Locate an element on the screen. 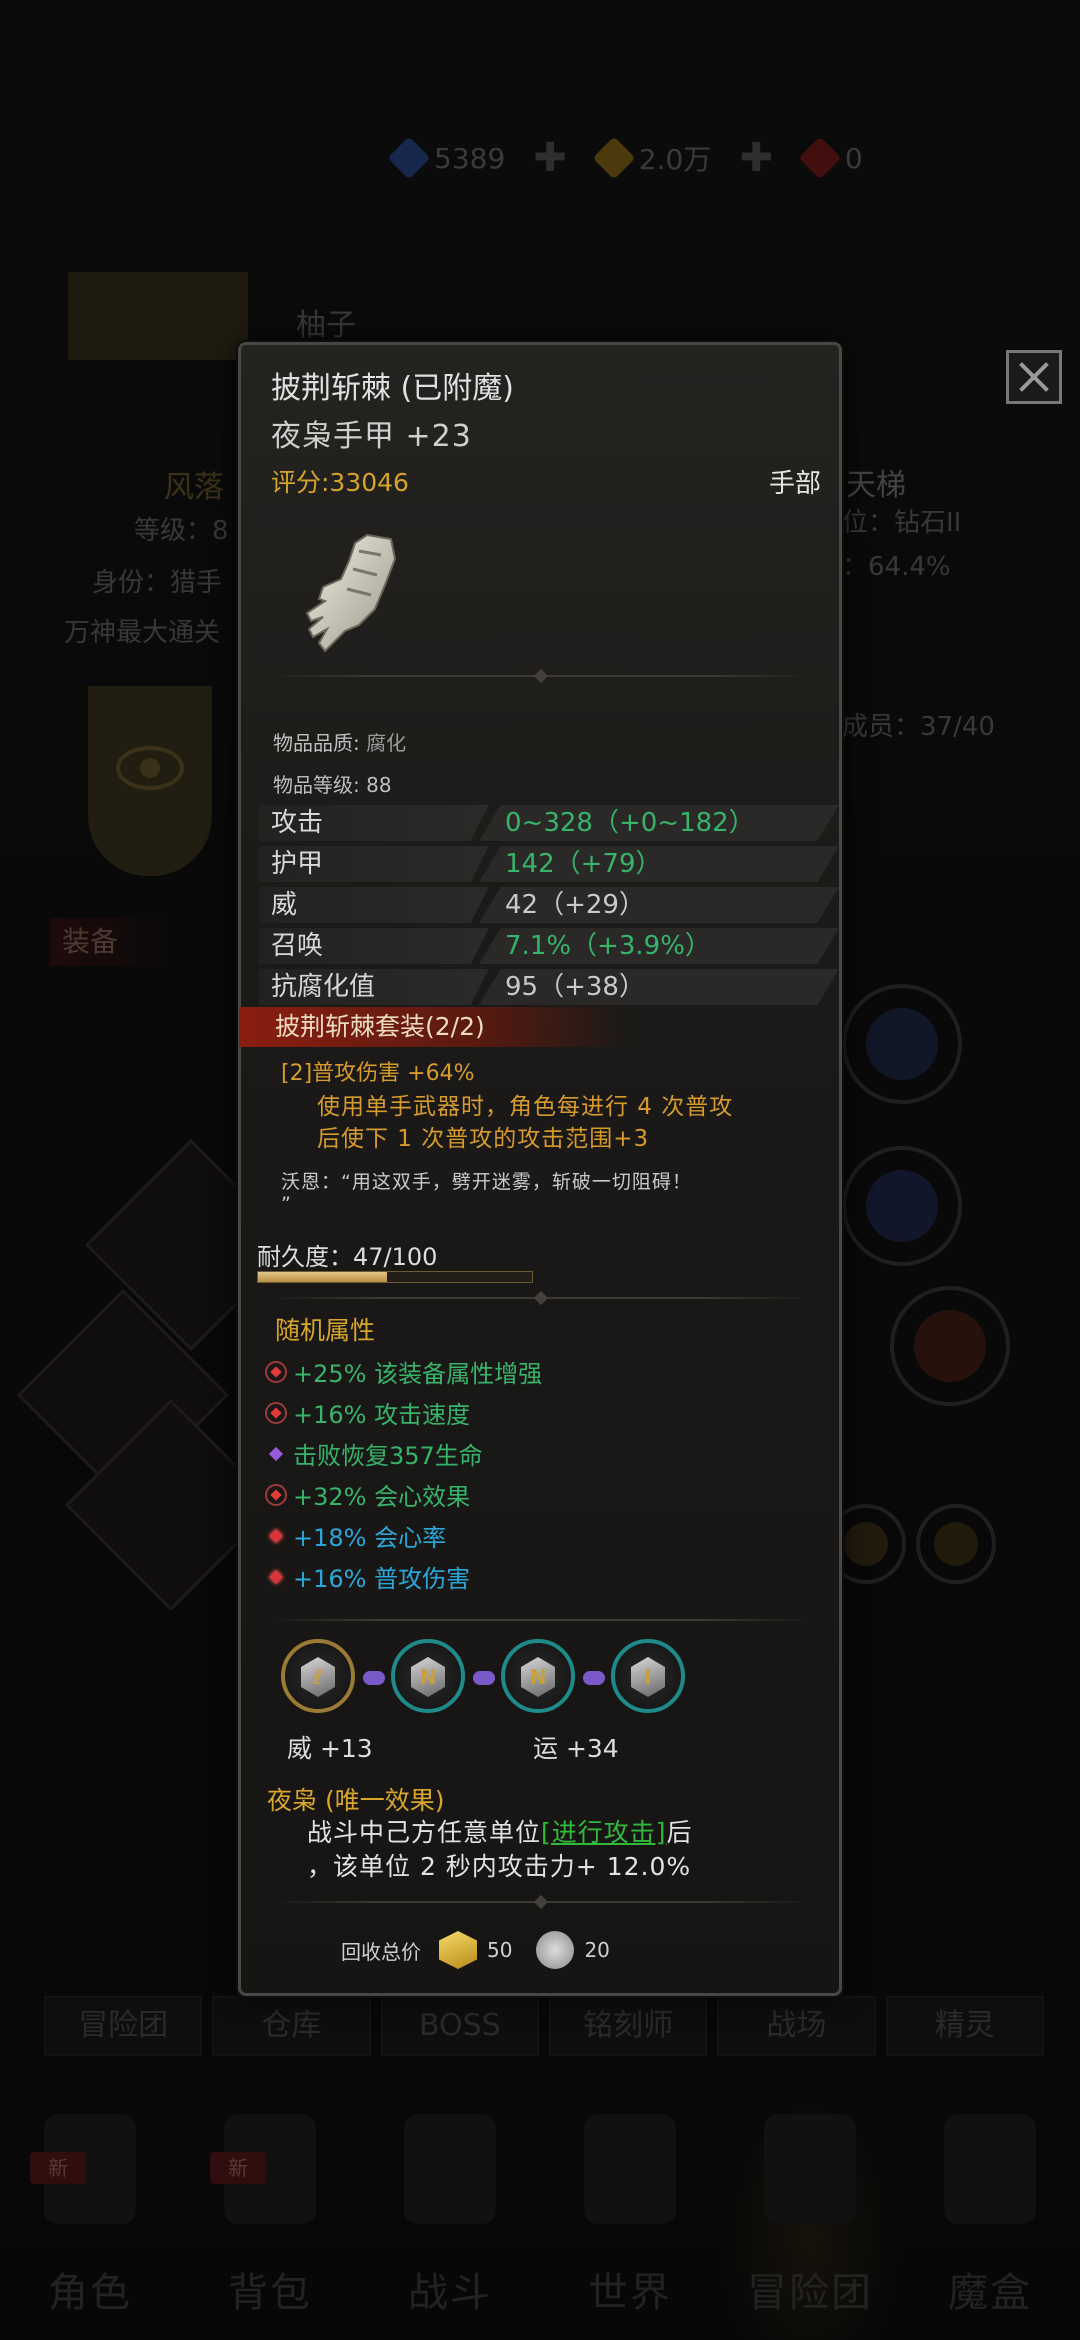 The image size is (1080, 2340). stat-value: 142（+79） is located at coordinates (659, 864).